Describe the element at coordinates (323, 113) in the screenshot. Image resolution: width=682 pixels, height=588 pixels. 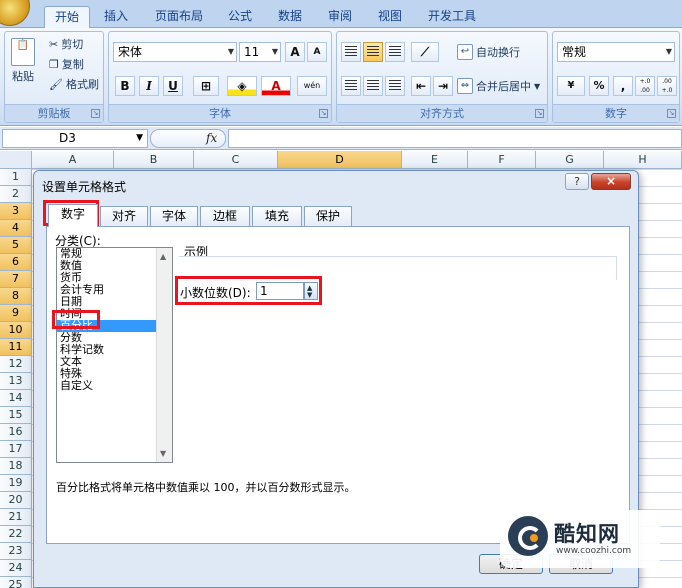
I see `font-launcher-icon: ↘` at that location.